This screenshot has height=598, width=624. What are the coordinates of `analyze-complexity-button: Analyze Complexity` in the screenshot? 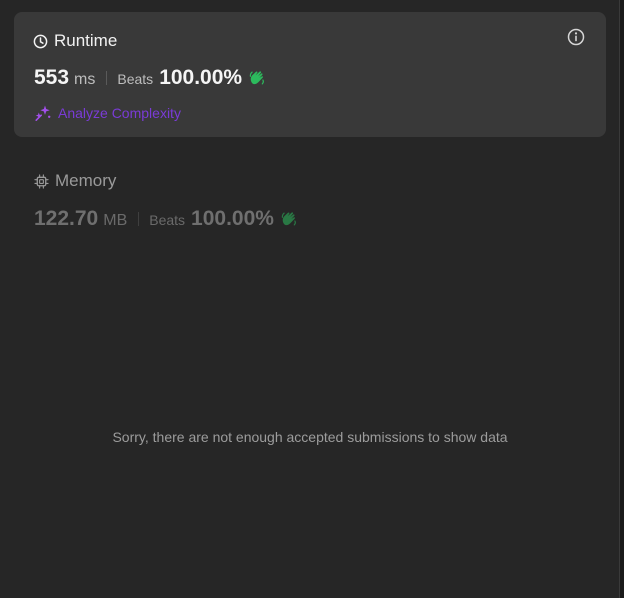 It's located at (107, 113).